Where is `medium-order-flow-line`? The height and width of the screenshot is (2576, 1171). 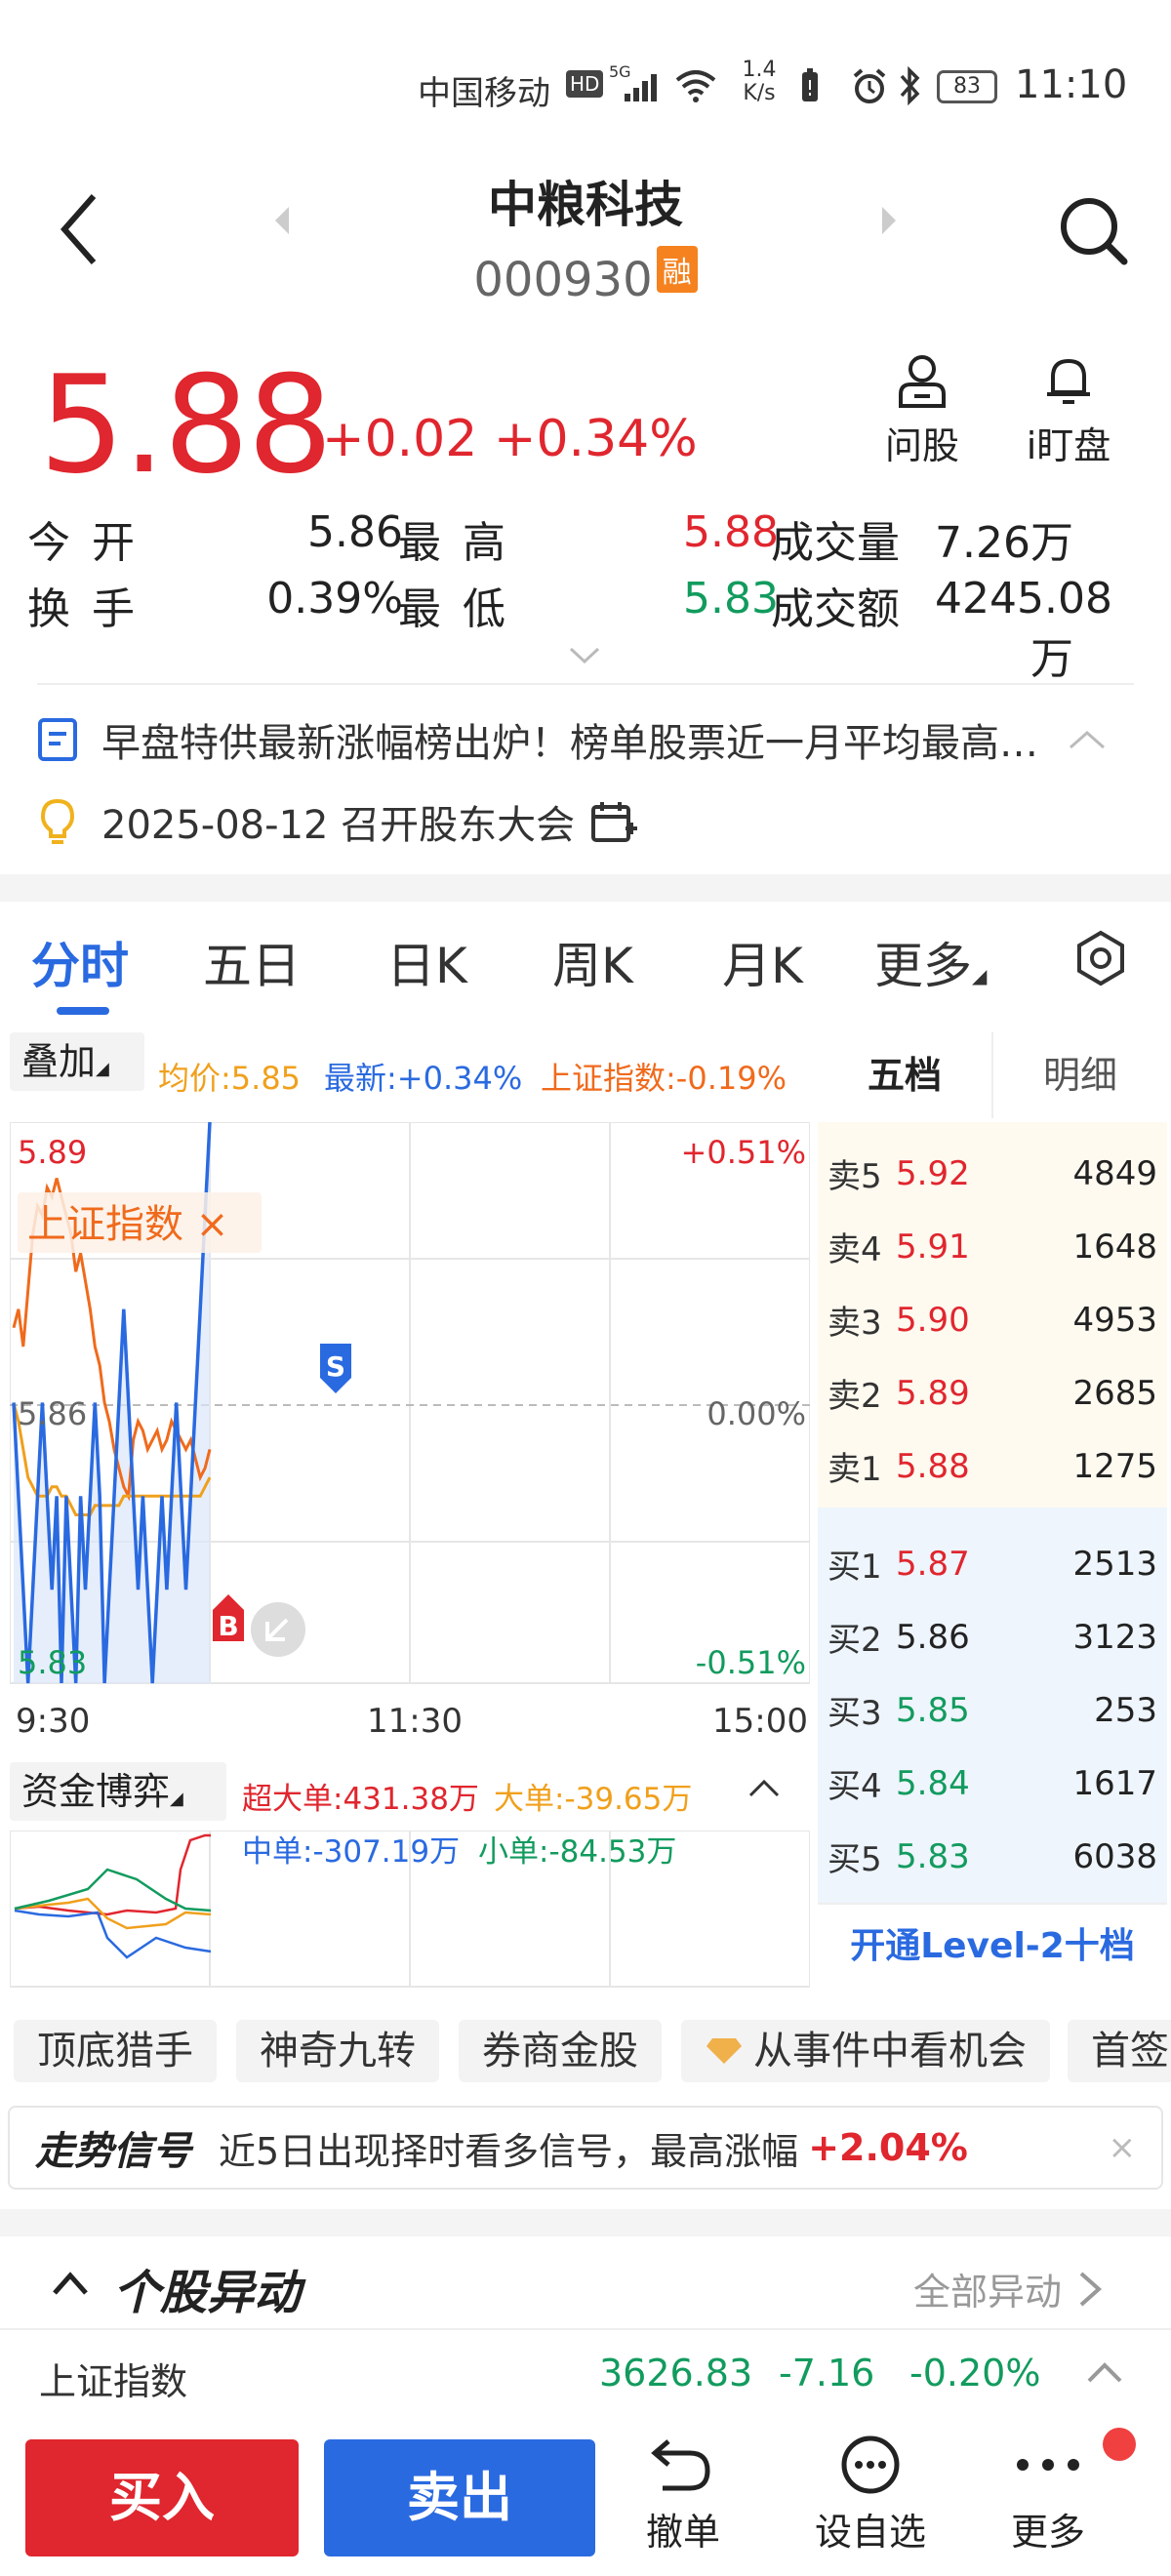 medium-order-flow-line is located at coordinates (113, 1934).